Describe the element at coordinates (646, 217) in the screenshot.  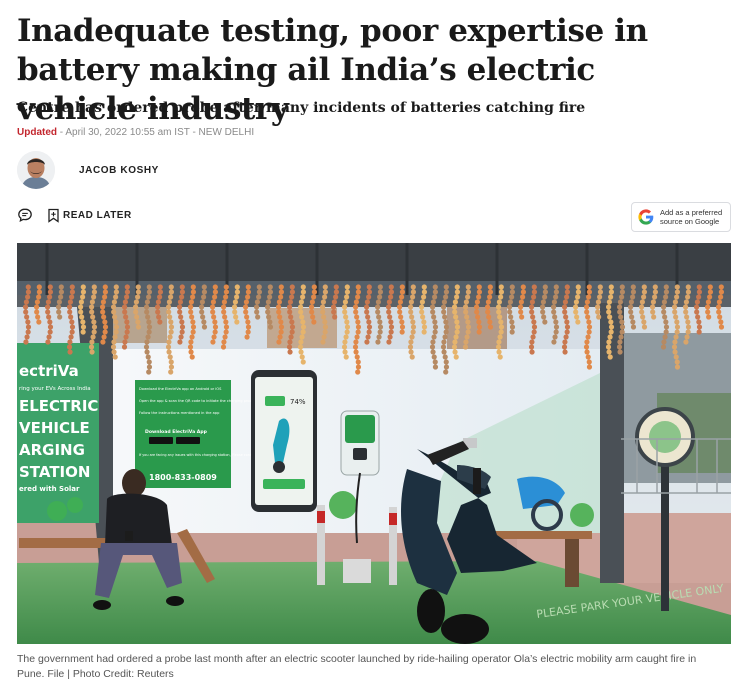
I see `google-logo-icon` at that location.